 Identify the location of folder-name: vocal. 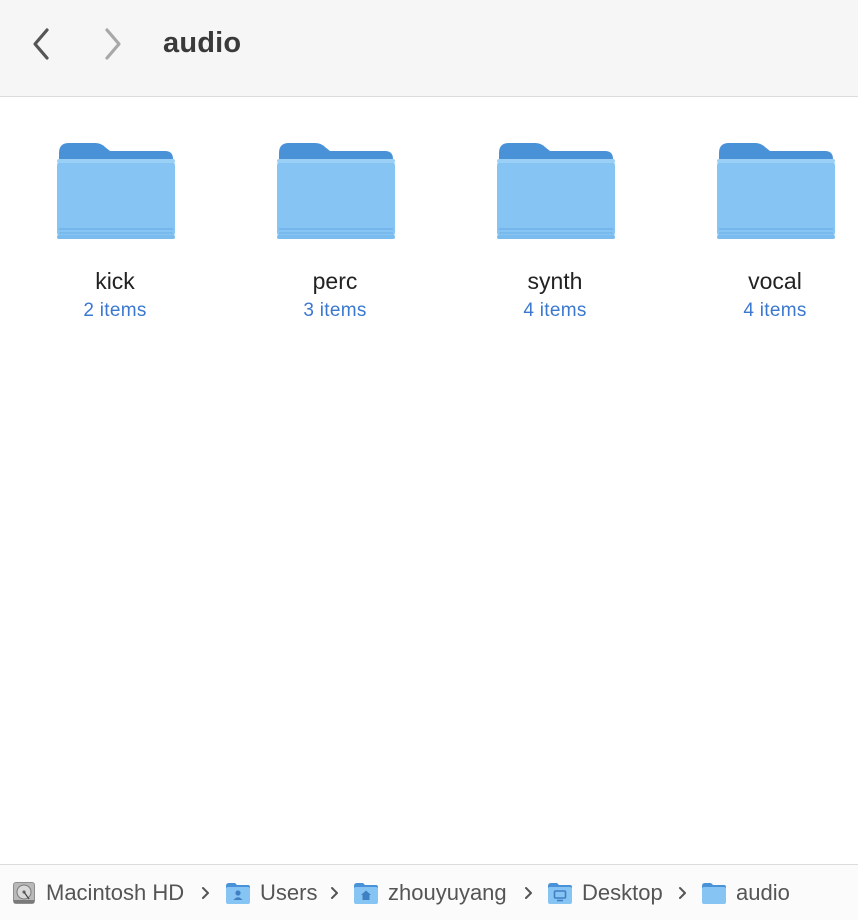
(775, 281).